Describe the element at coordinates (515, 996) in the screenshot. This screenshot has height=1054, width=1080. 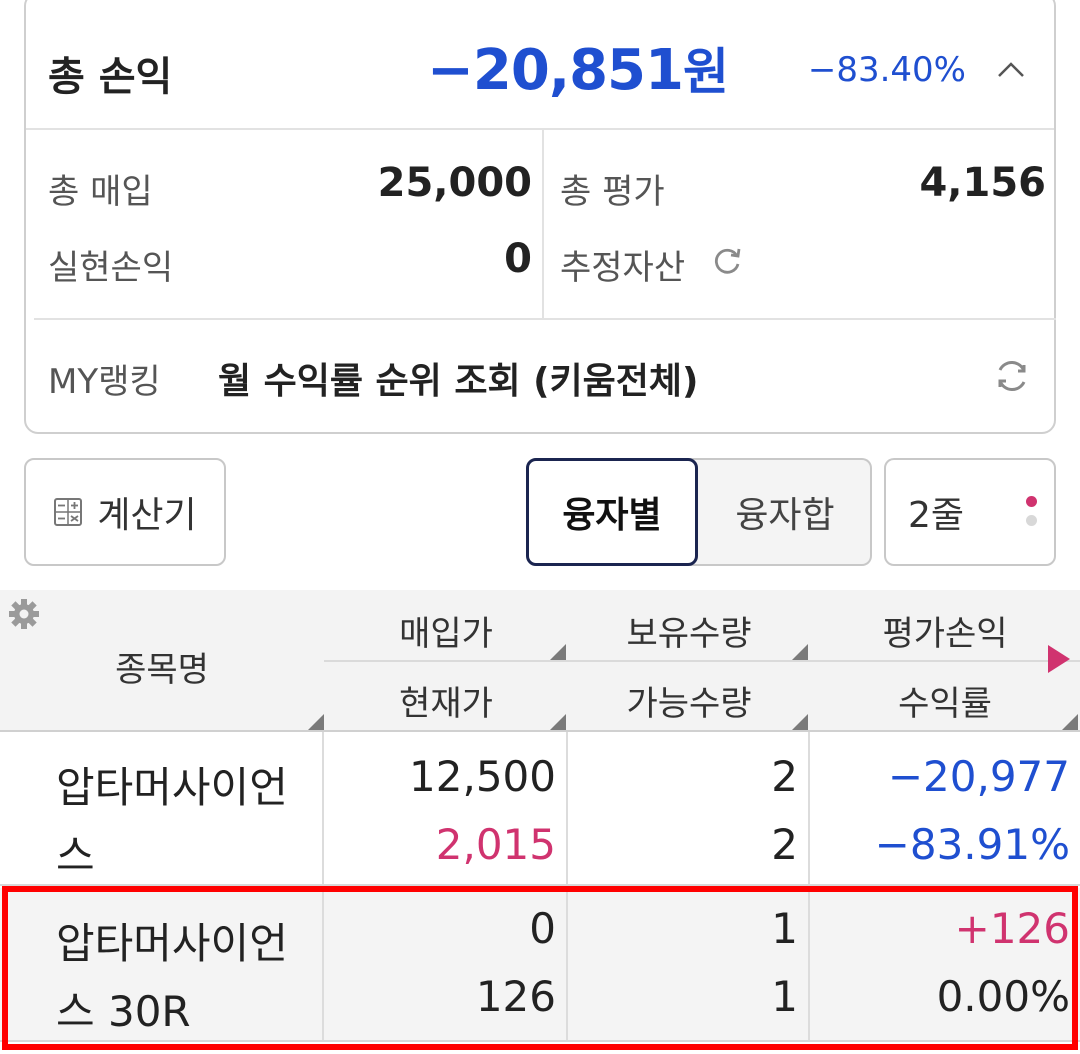
I see `current-price: 126` at that location.